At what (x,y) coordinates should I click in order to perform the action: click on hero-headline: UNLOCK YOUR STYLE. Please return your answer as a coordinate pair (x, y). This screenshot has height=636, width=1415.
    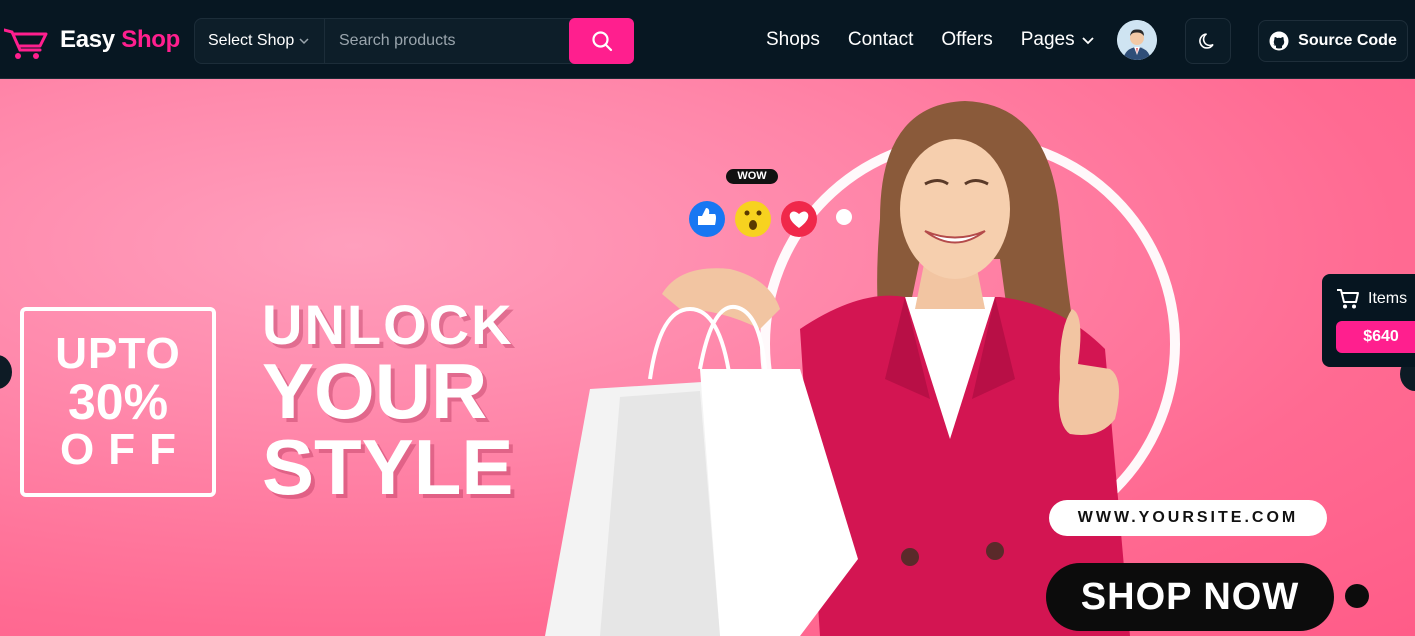
    Looking at the image, I should click on (388, 402).